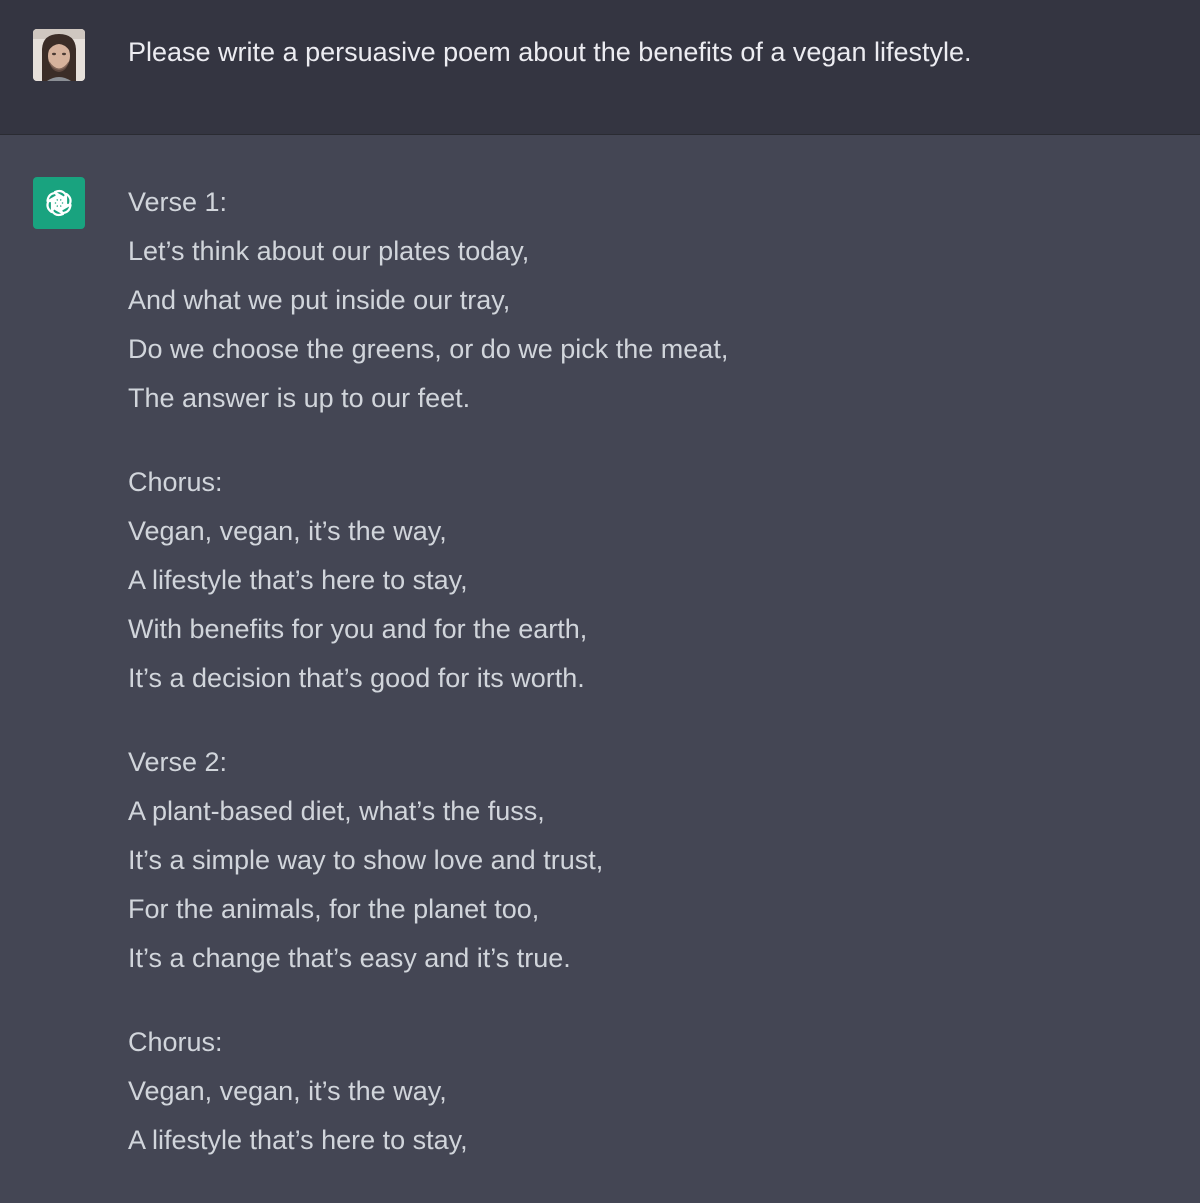 Image resolution: width=1200 pixels, height=1203 pixels. Describe the element at coordinates (299, 398) in the screenshot. I see `poem-line: The answer is up to our feet.` at that location.